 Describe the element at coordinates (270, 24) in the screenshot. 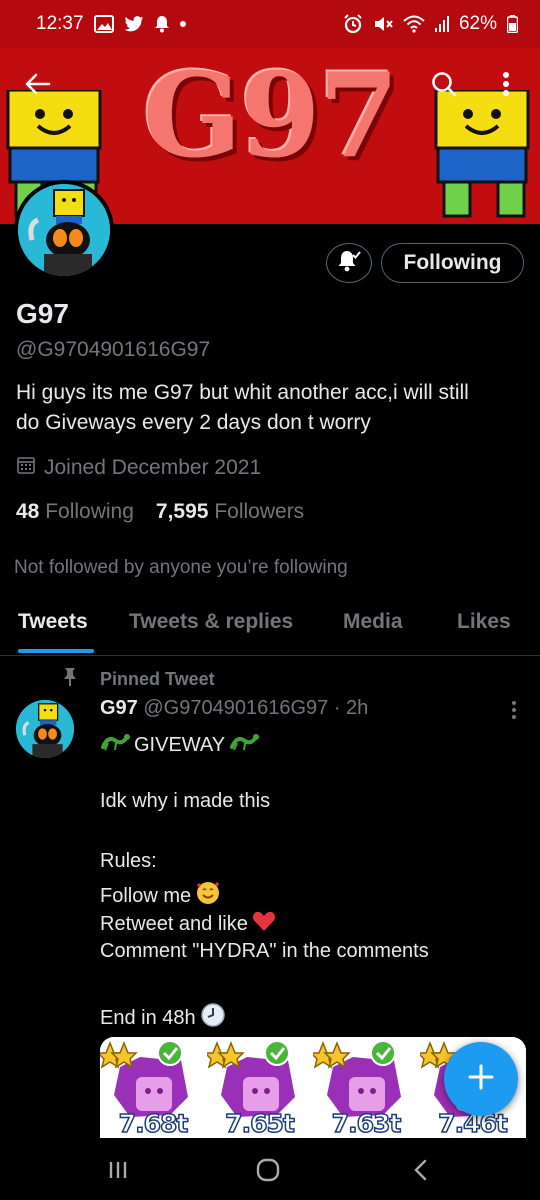

I see `status-bar: 12:37 62%` at that location.